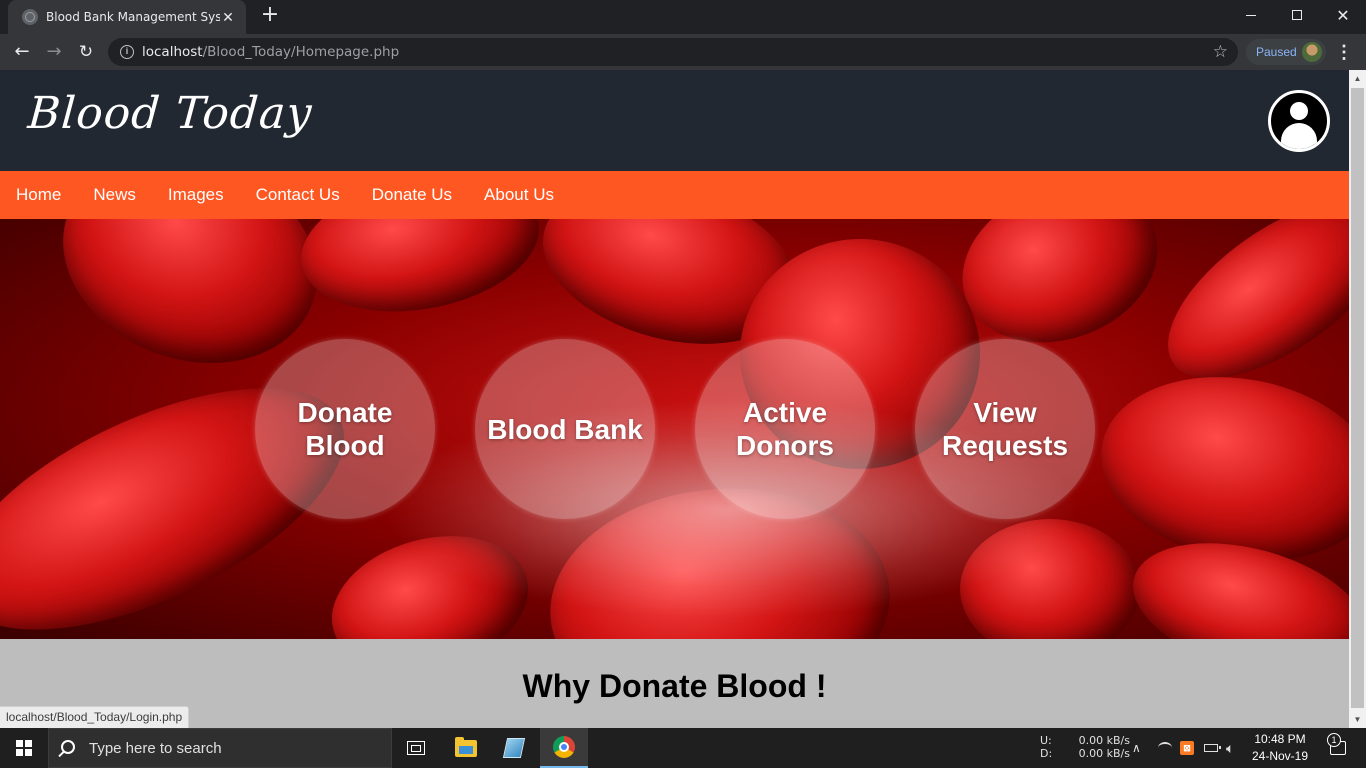  I want to click on profile-status: Paused, so click(1276, 52).